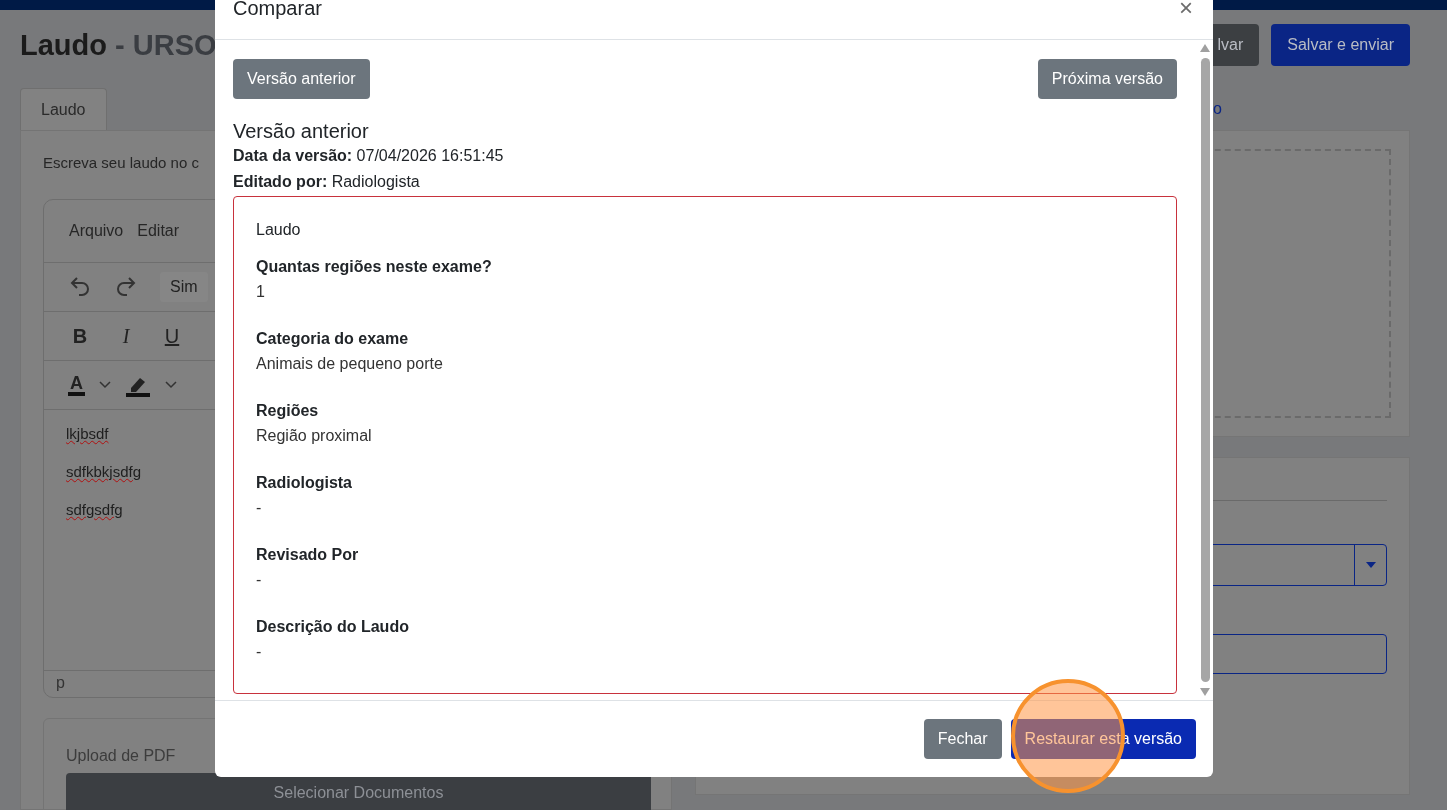  I want to click on scroll-down-arrow-icon, so click(1205, 692).